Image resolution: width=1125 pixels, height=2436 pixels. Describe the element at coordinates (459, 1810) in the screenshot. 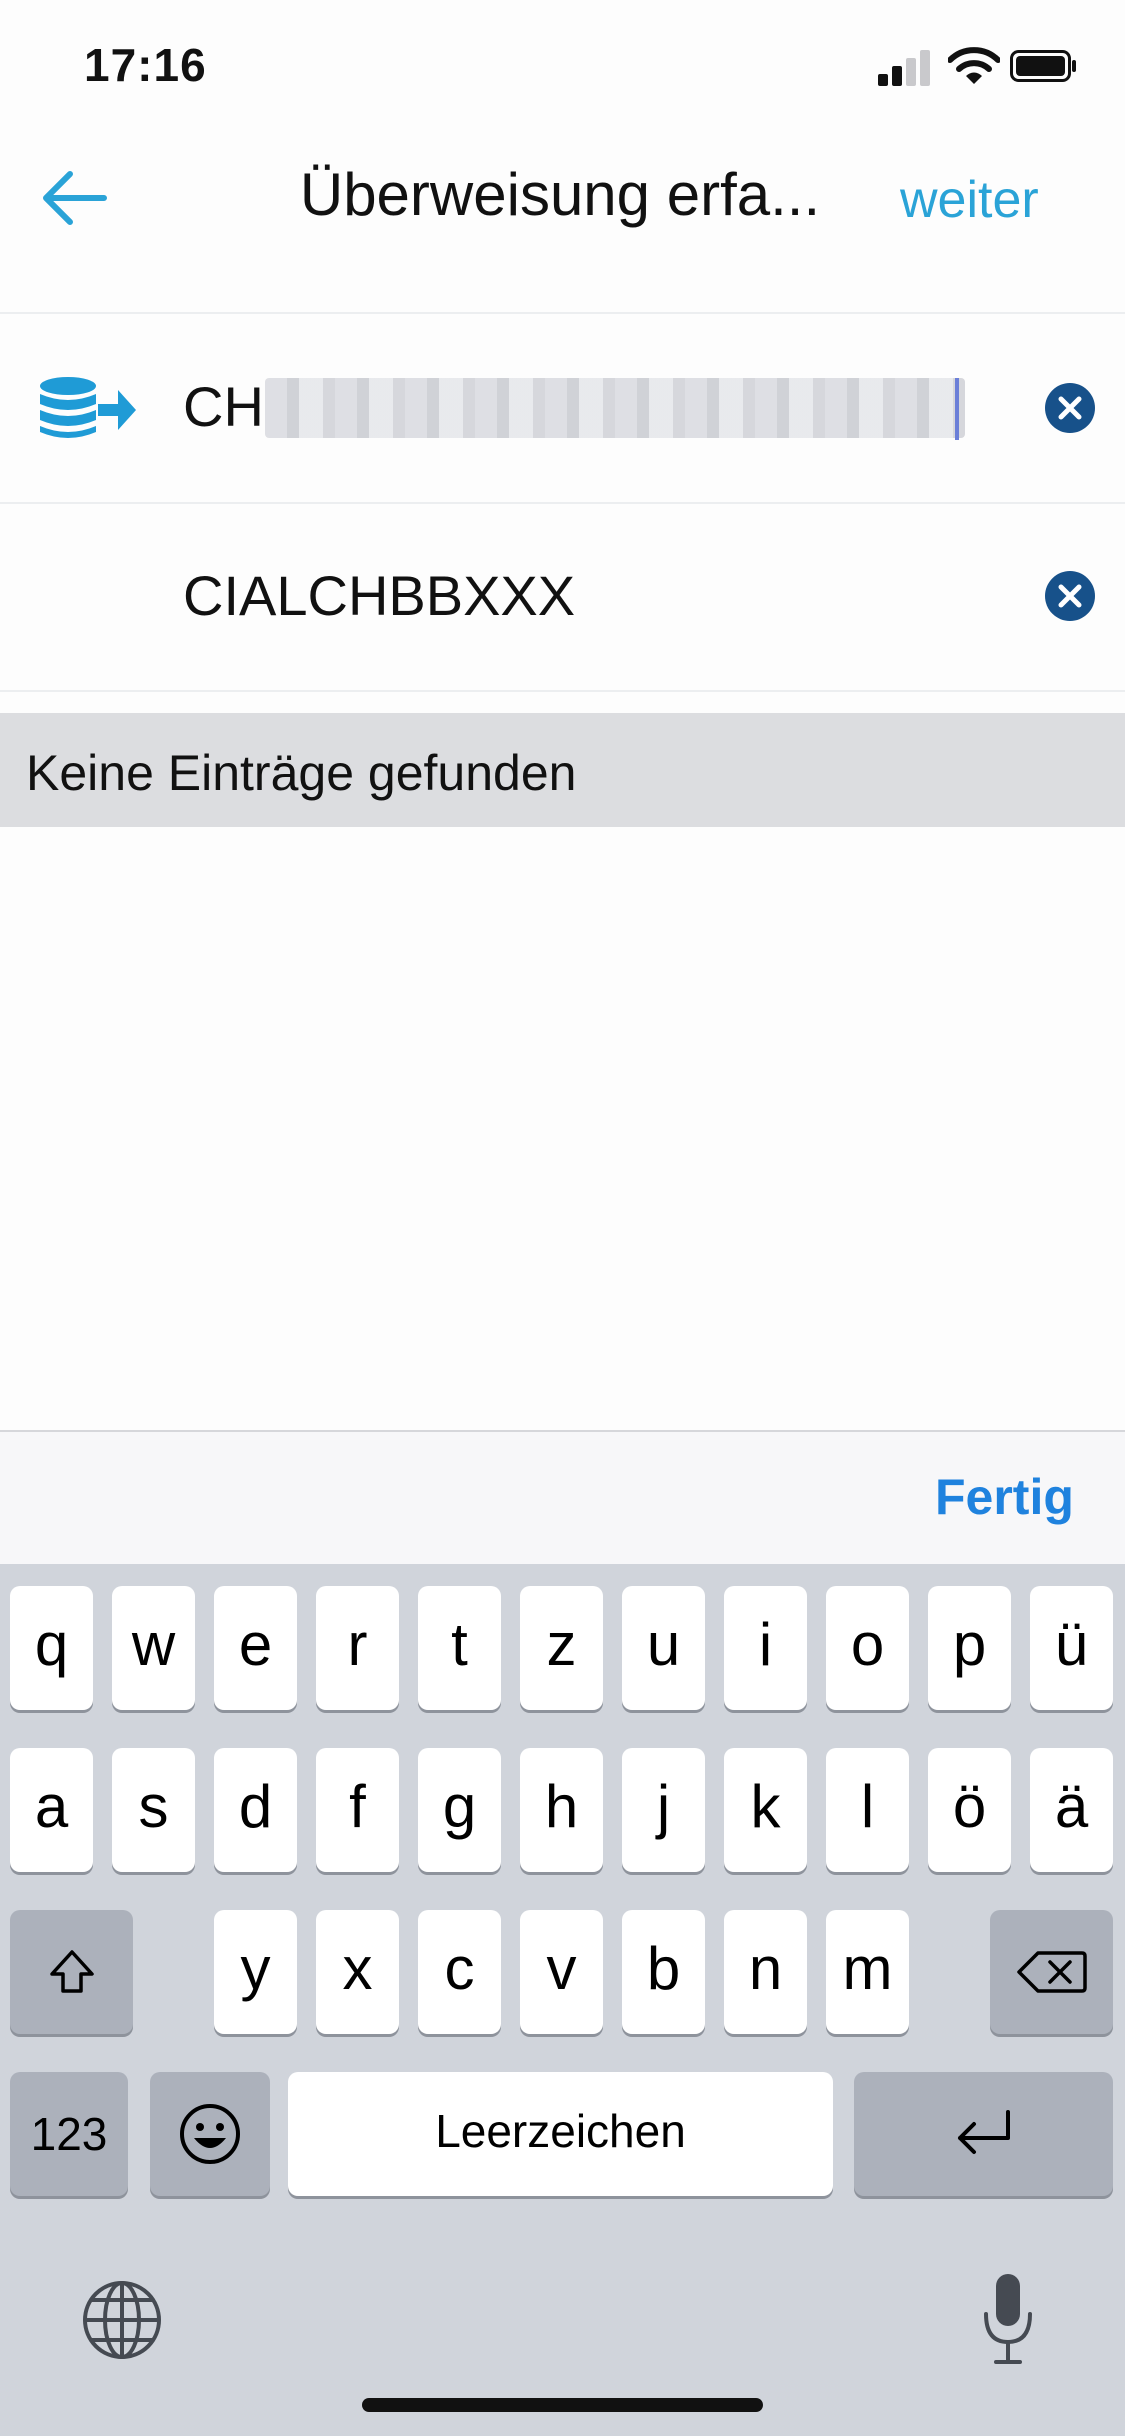

I see `key-g: g` at that location.